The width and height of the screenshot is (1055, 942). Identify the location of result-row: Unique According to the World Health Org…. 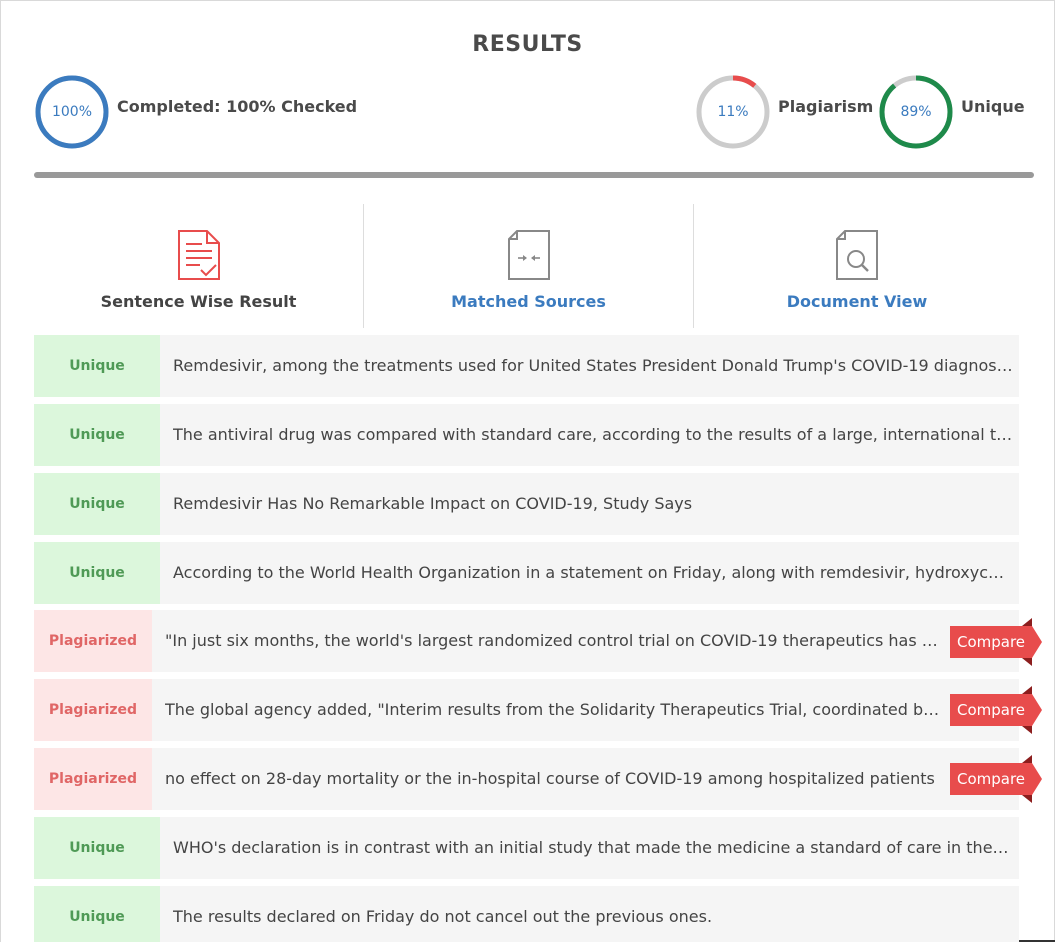
(526, 573).